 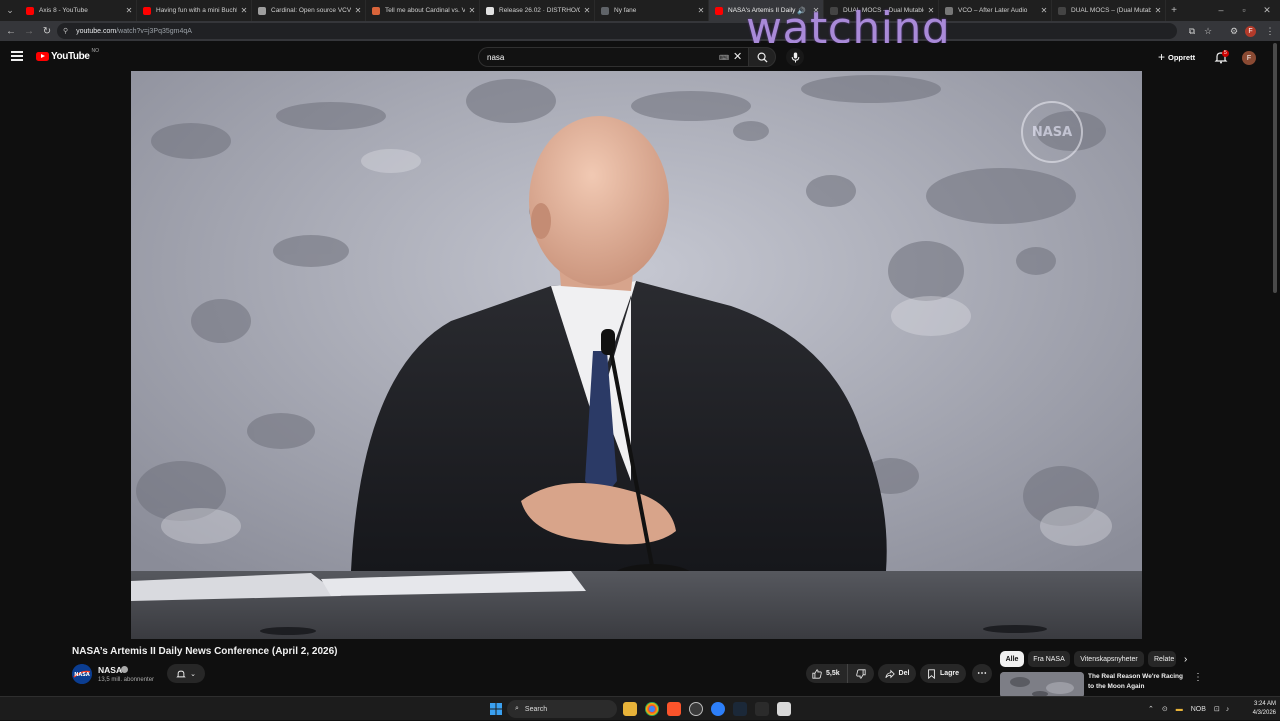 What do you see at coordinates (630, 709) in the screenshot?
I see `file-explorer-icon` at bounding box center [630, 709].